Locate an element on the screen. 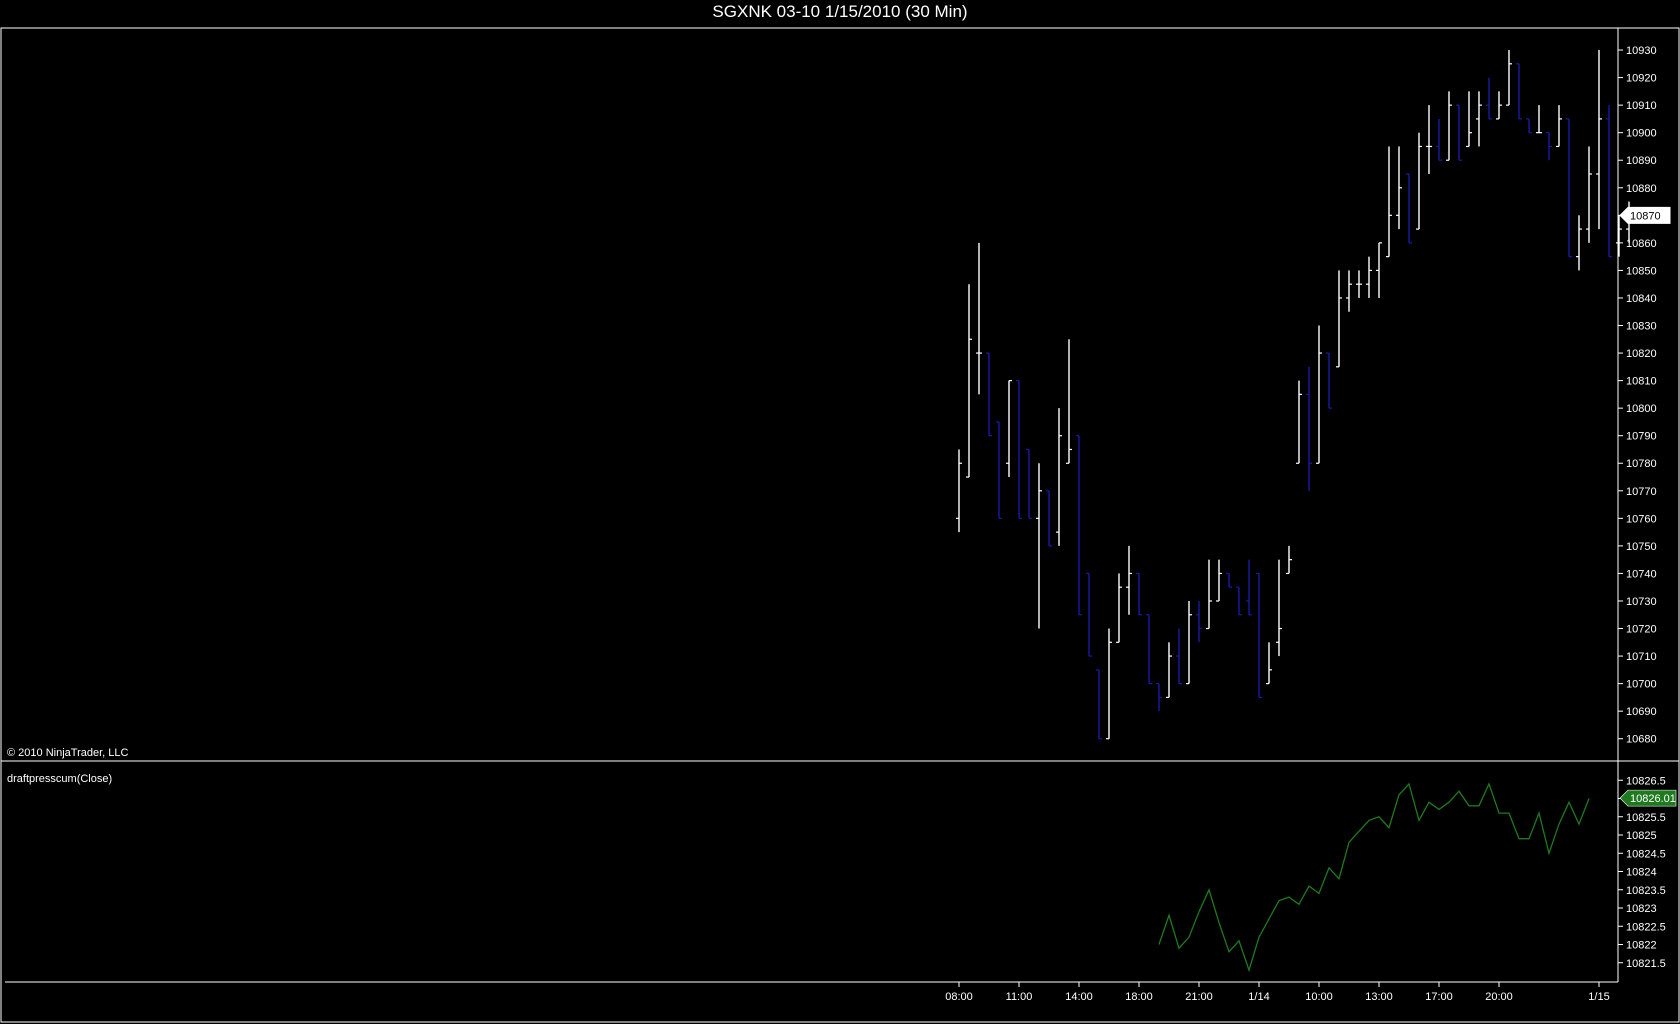 The height and width of the screenshot is (1024, 1680). price-tick-label: 10720 is located at coordinates (1641, 630).